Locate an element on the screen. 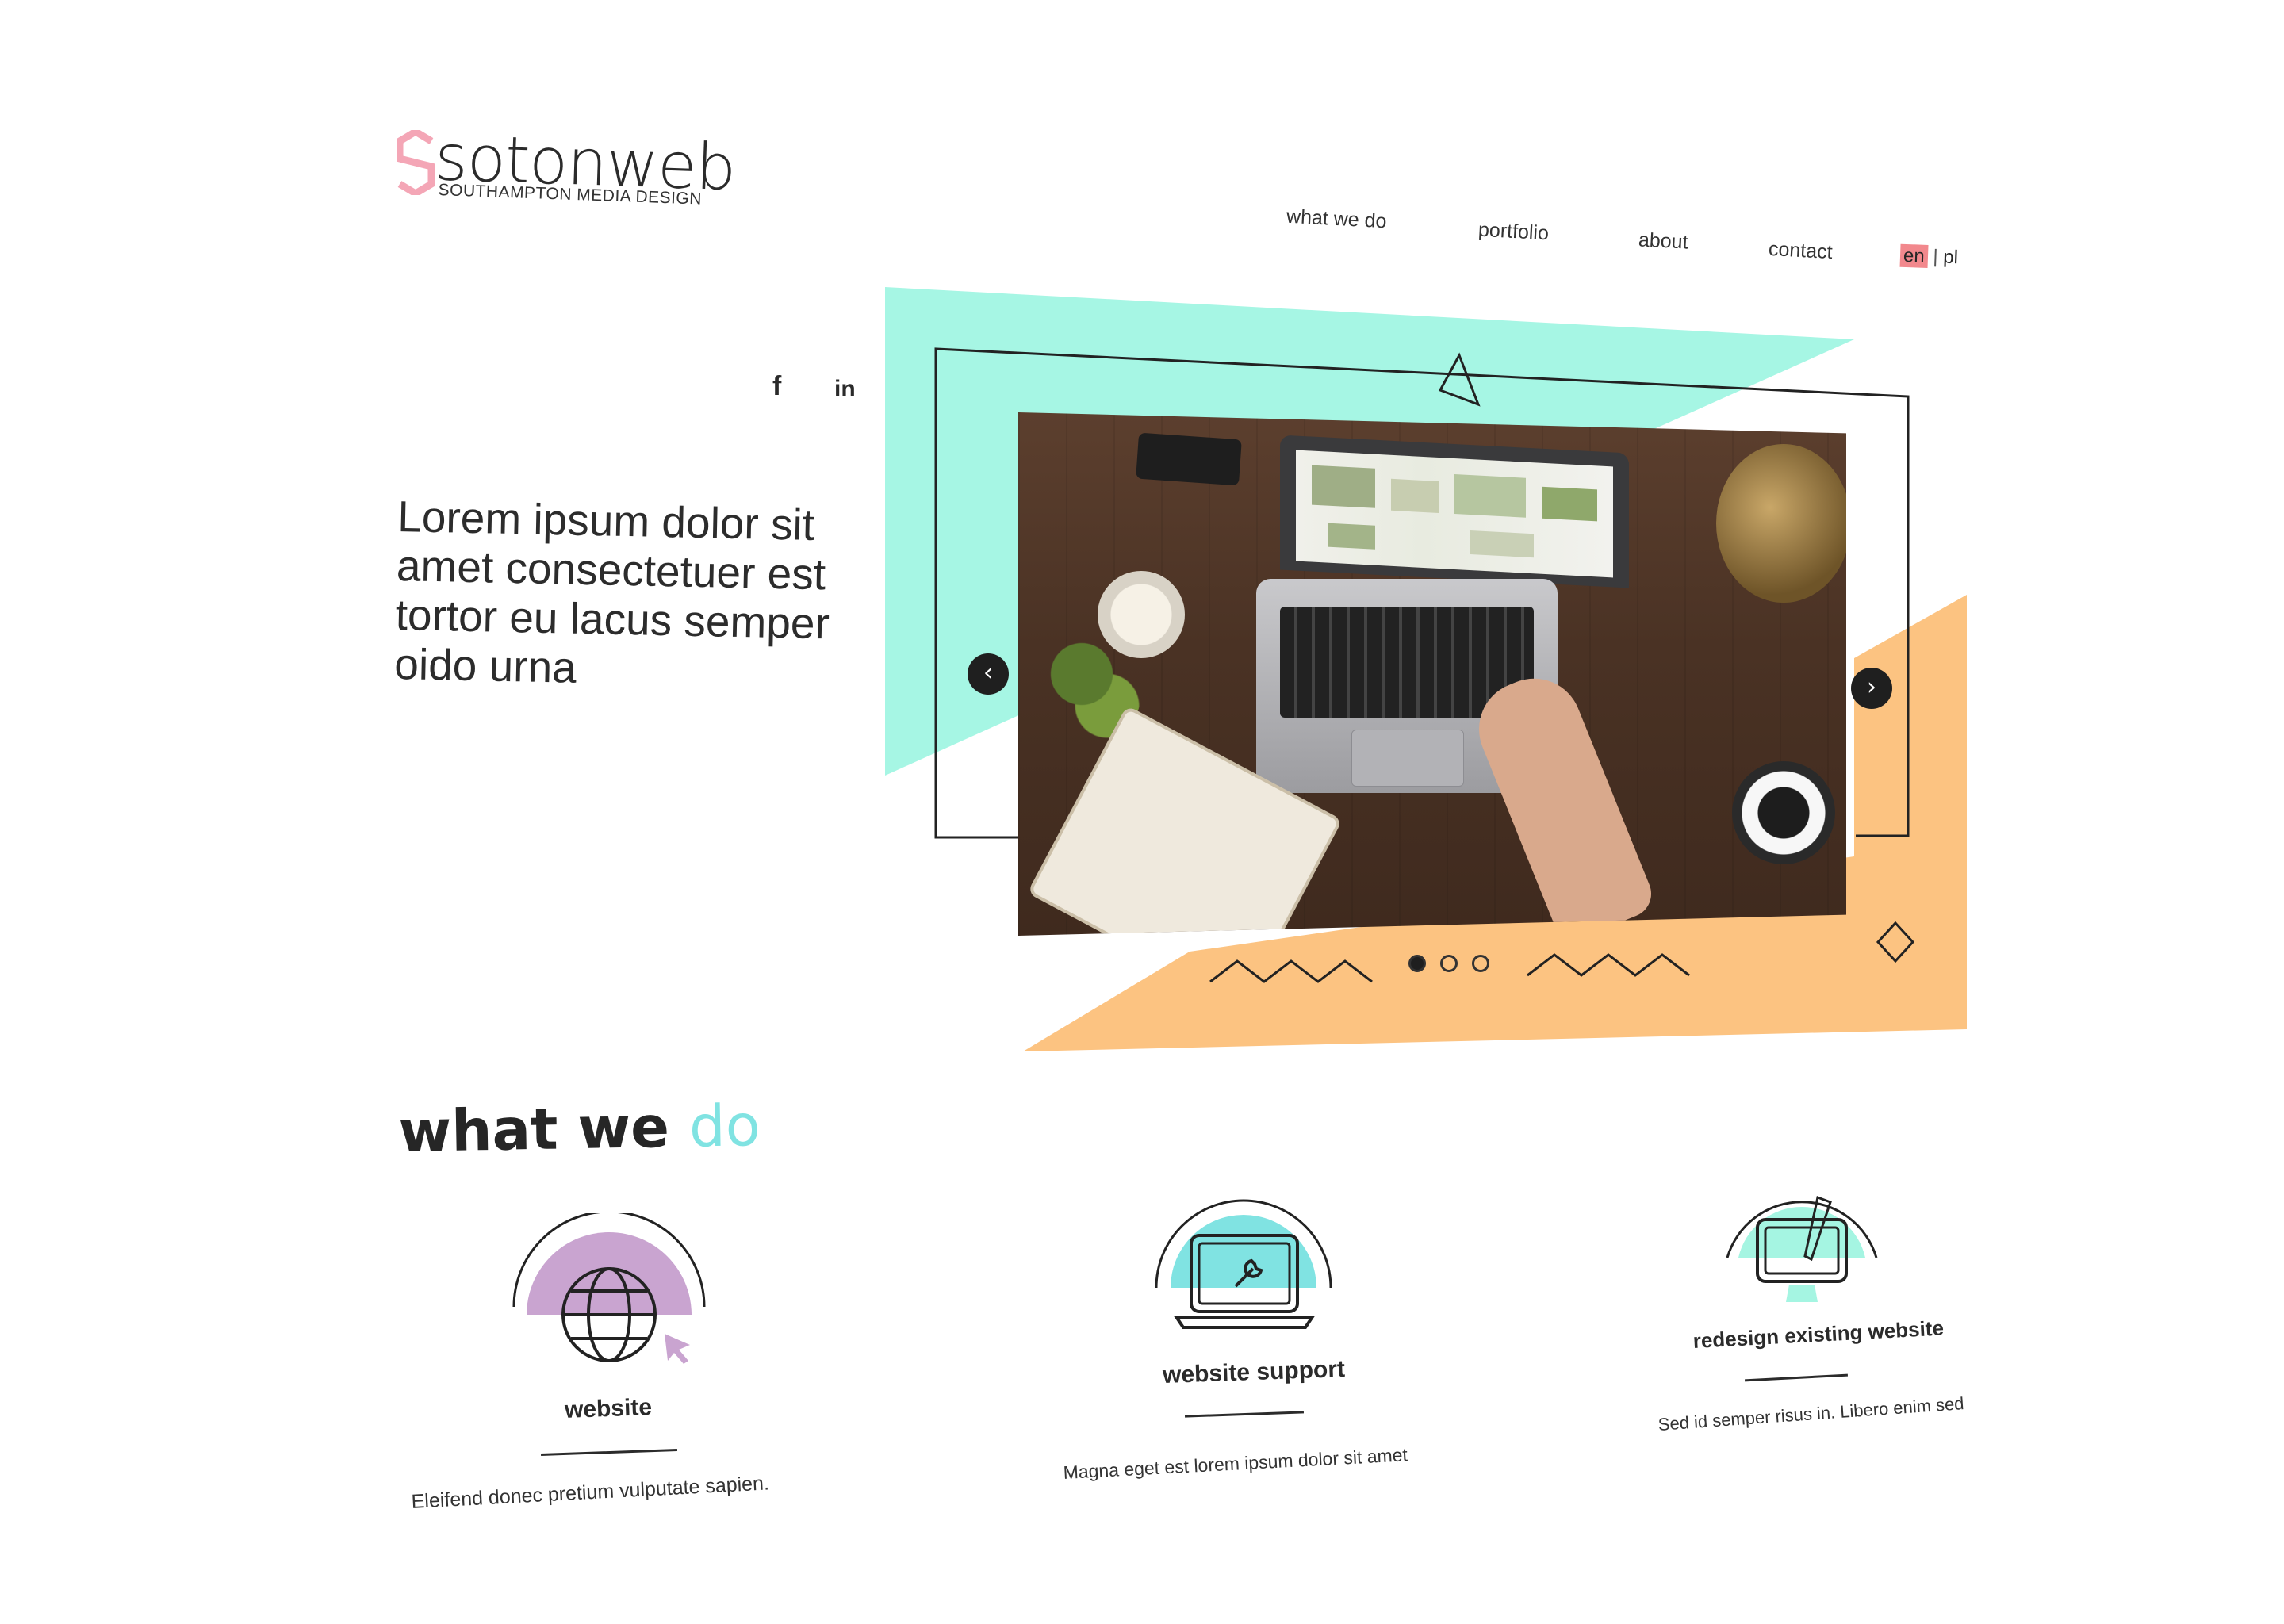 Image resolution: width=2284 pixels, height=1624 pixels. chevron-left-icon: ‹ is located at coordinates (988, 674).